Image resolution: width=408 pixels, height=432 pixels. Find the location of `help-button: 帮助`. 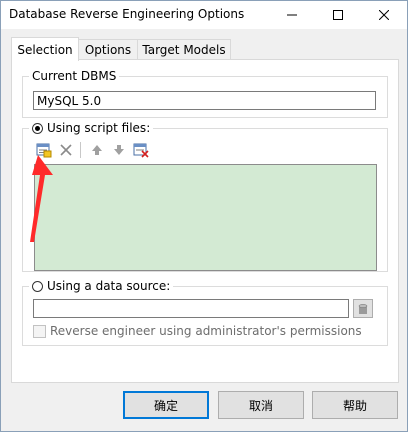

help-button: 帮助 is located at coordinates (355, 405).